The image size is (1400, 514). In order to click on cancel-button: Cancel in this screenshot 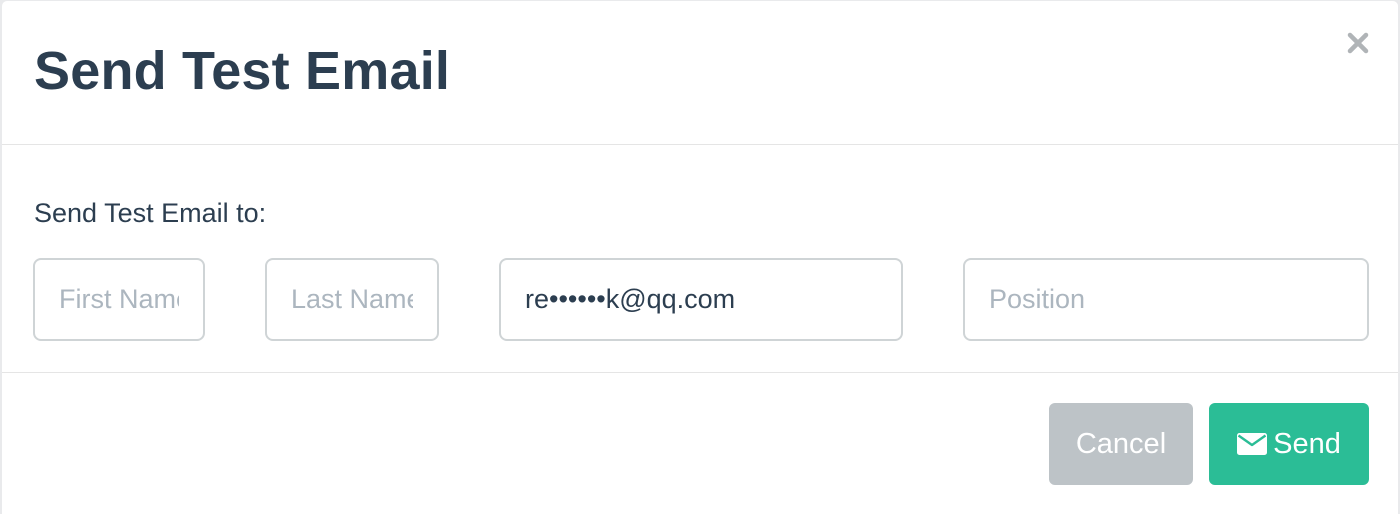, I will do `click(1121, 444)`.